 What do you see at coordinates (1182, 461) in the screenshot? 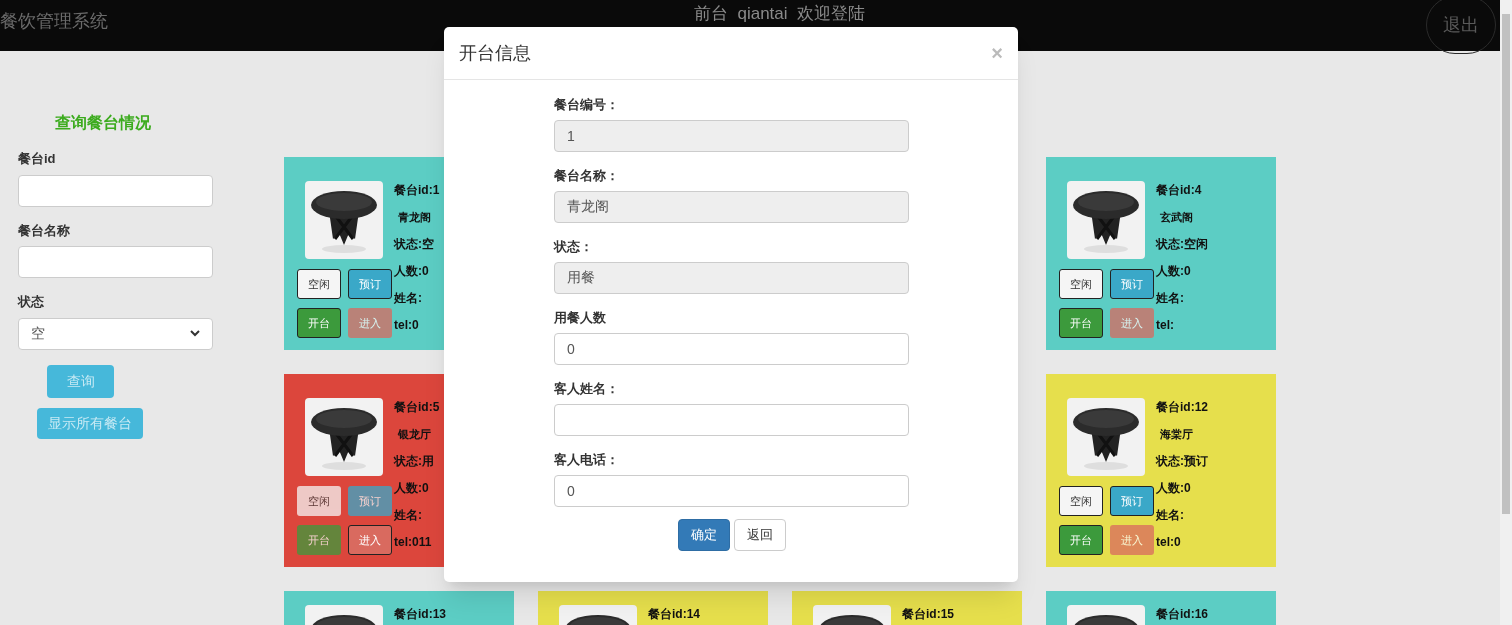
I see `table-info: 状态:预订` at bounding box center [1182, 461].